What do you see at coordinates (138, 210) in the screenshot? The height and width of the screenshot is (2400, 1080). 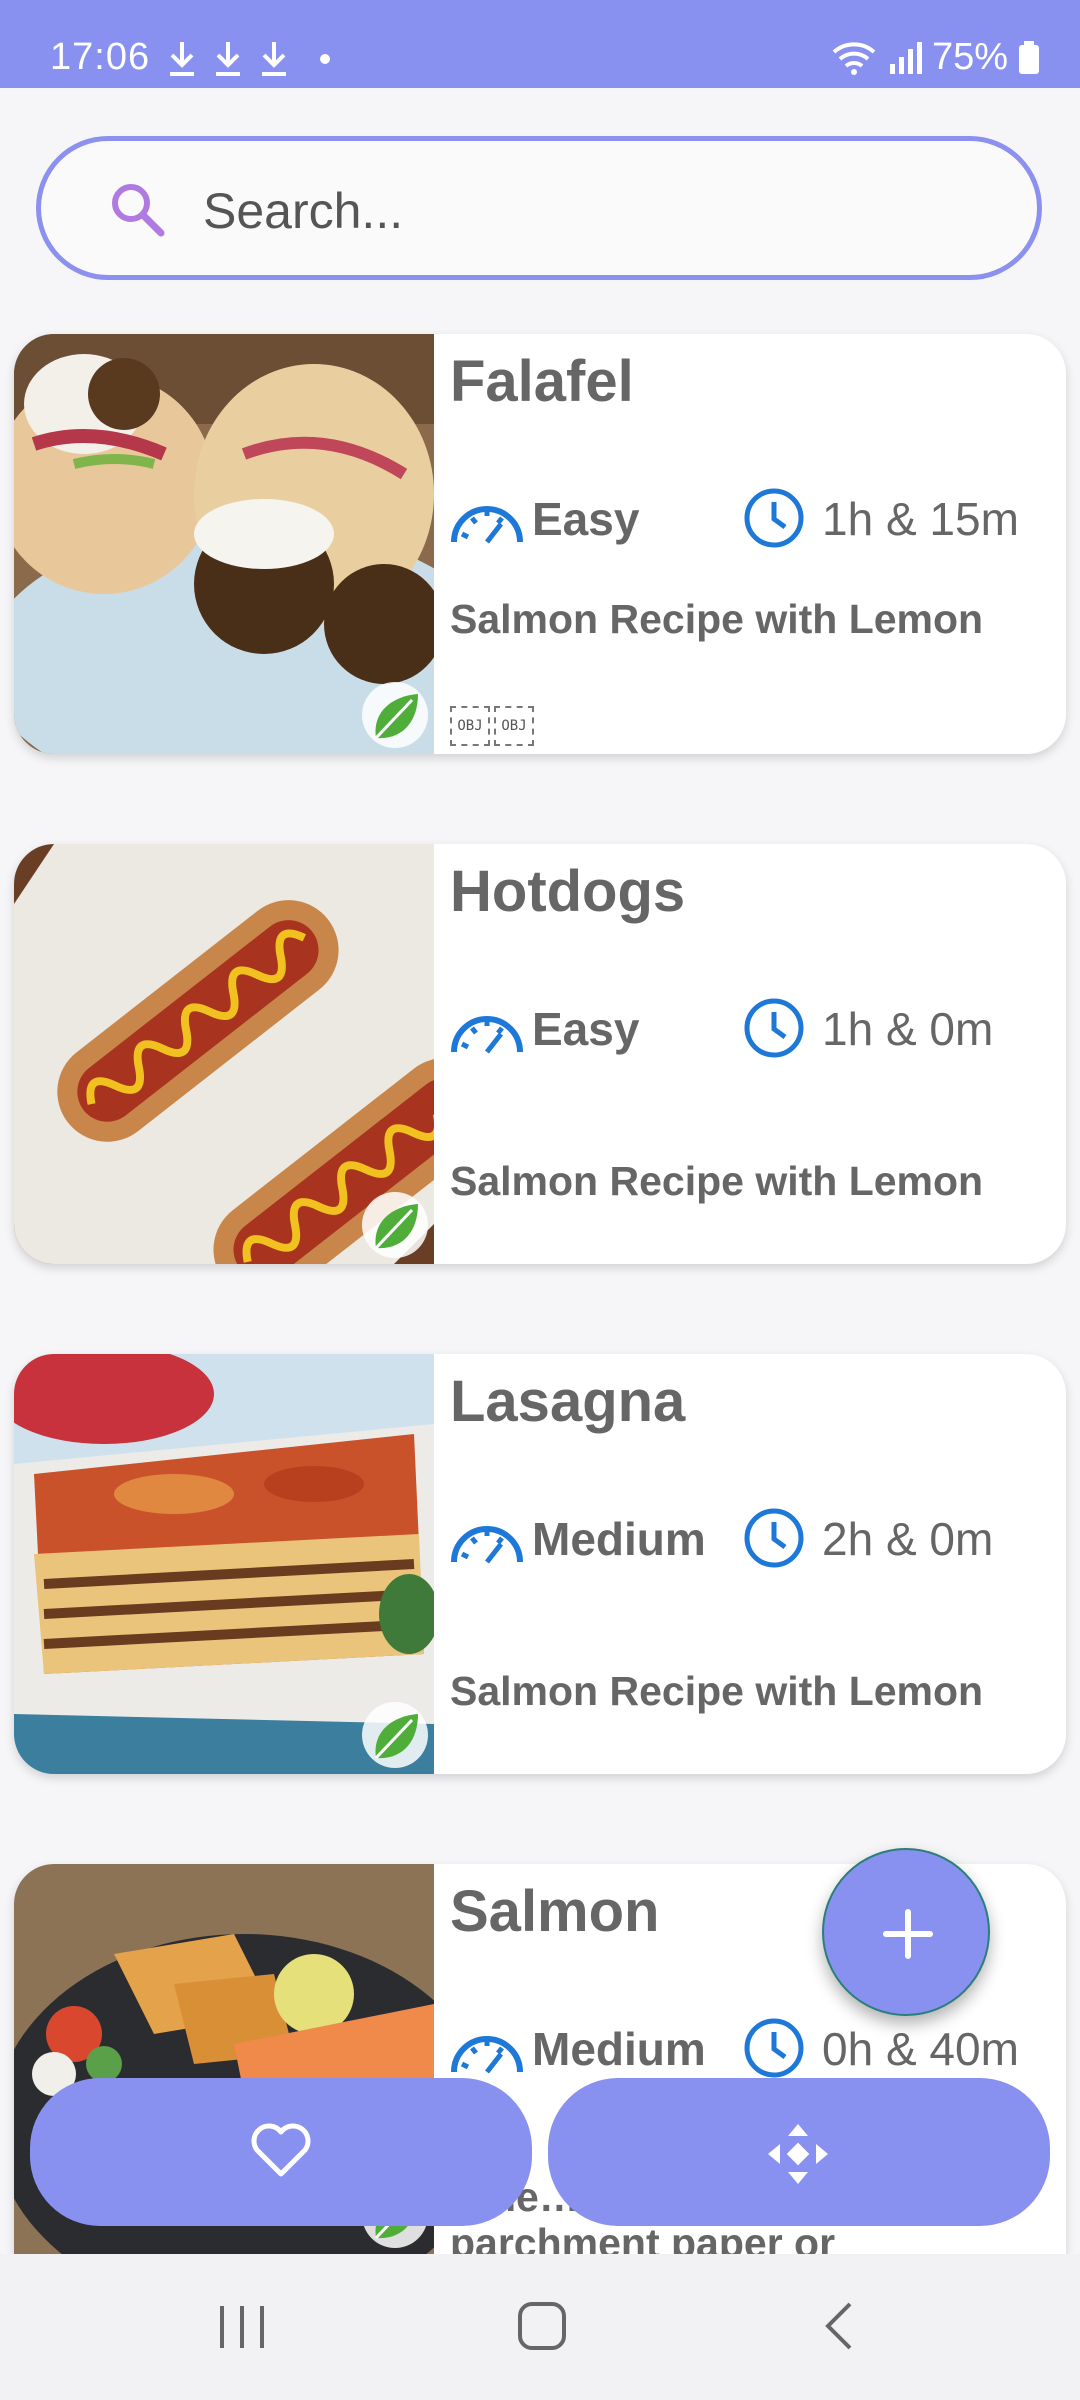 I see `search-icon` at bounding box center [138, 210].